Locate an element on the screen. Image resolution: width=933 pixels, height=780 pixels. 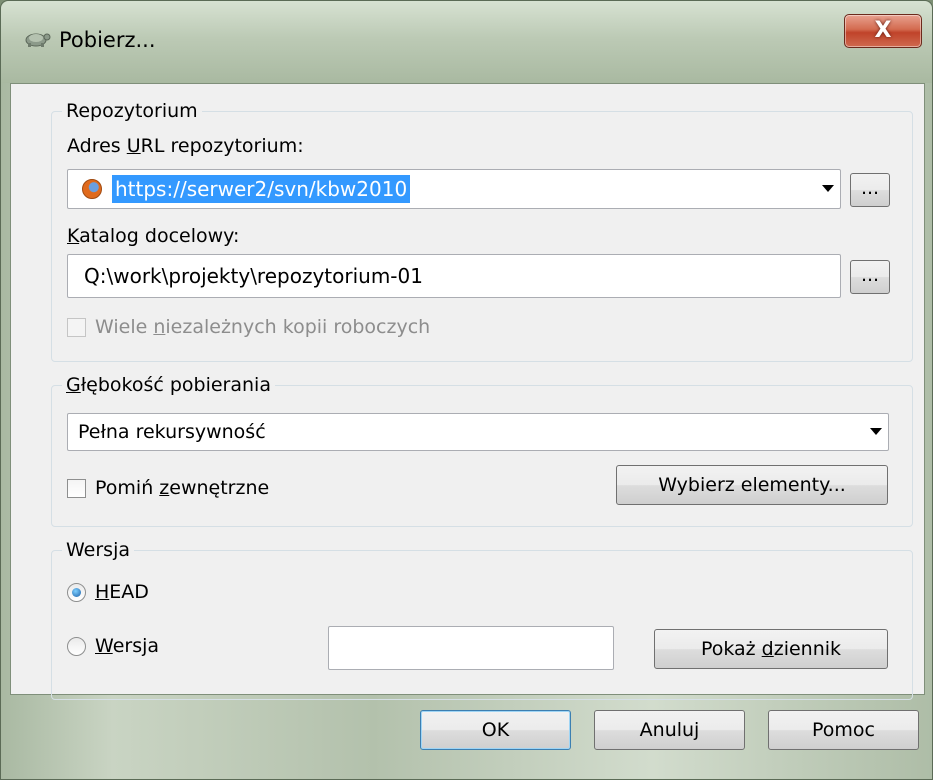
multiple-working-copies-checkbox is located at coordinates (76, 327).